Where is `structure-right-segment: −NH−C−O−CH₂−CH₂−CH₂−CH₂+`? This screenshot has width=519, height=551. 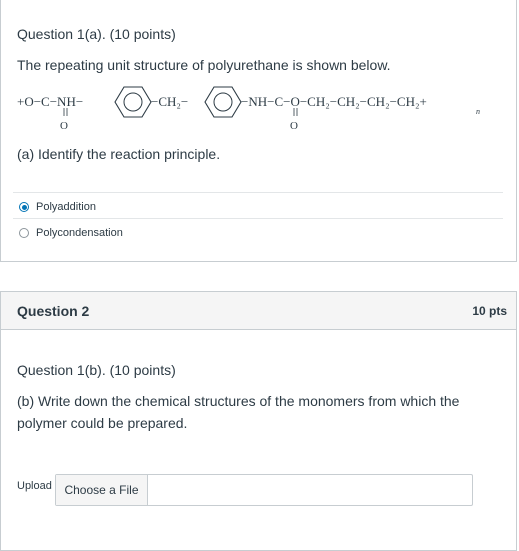 structure-right-segment: −NH−C−O−CH₂−CH₂−CH₂−CH₂+ is located at coordinates (334, 101).